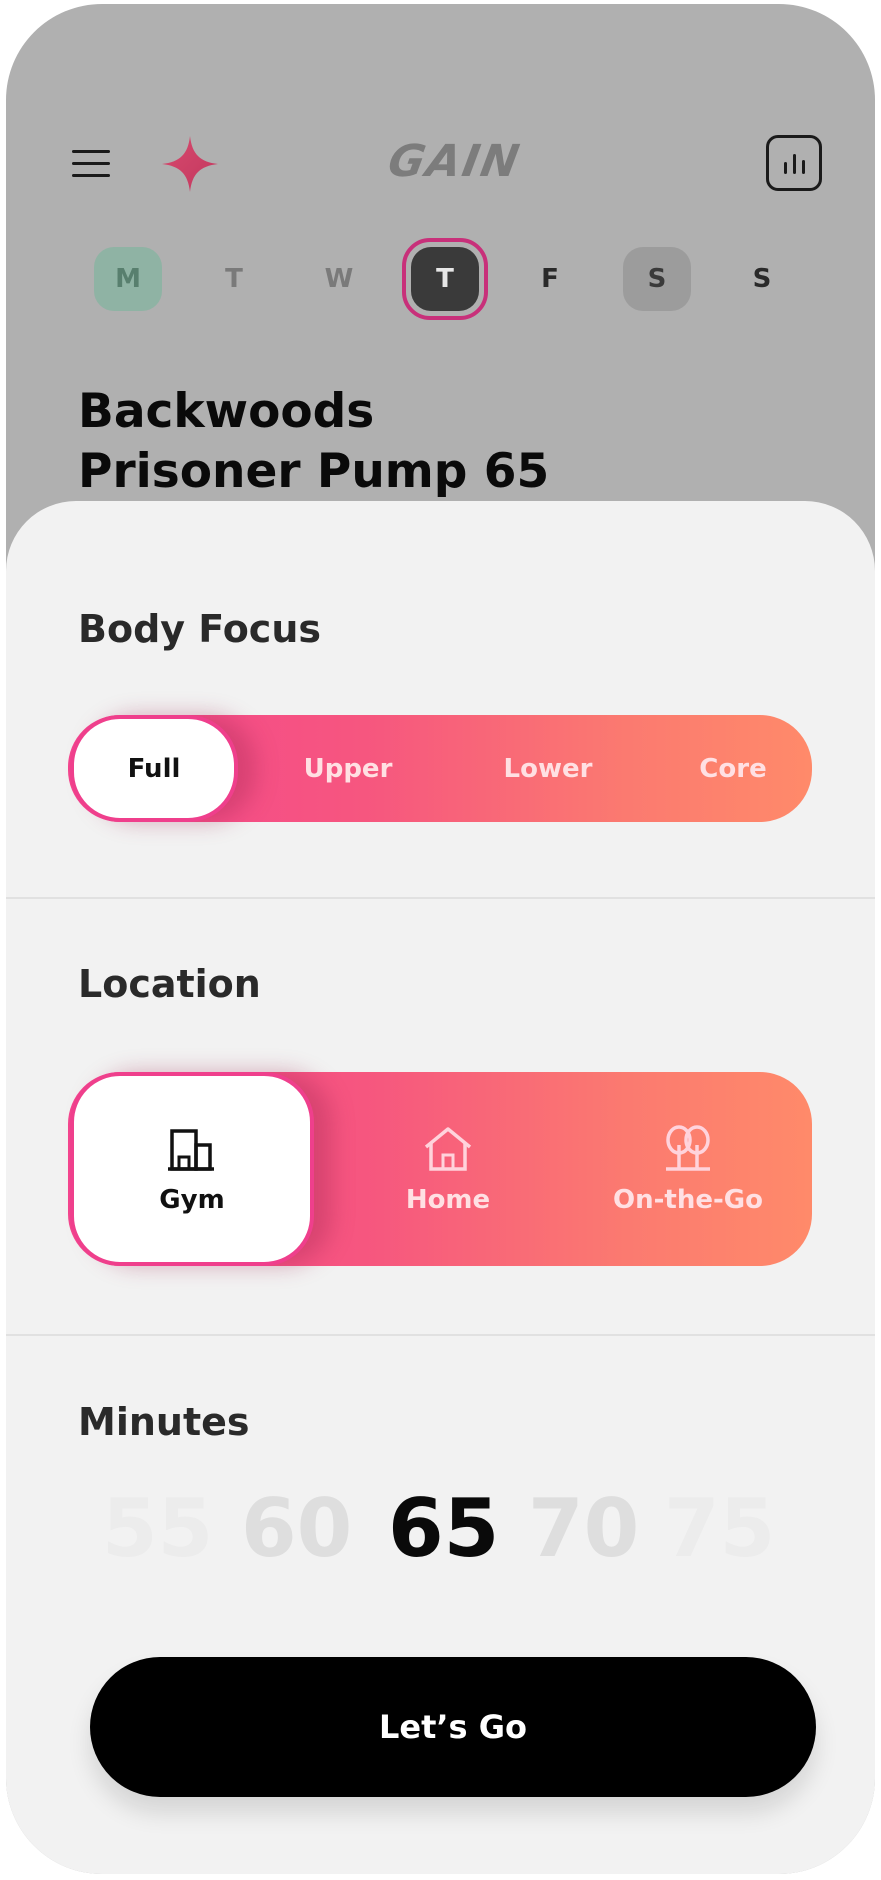 This screenshot has width=881, height=1880. What do you see at coordinates (454, 161) in the screenshot?
I see `app-logo: GAIN` at bounding box center [454, 161].